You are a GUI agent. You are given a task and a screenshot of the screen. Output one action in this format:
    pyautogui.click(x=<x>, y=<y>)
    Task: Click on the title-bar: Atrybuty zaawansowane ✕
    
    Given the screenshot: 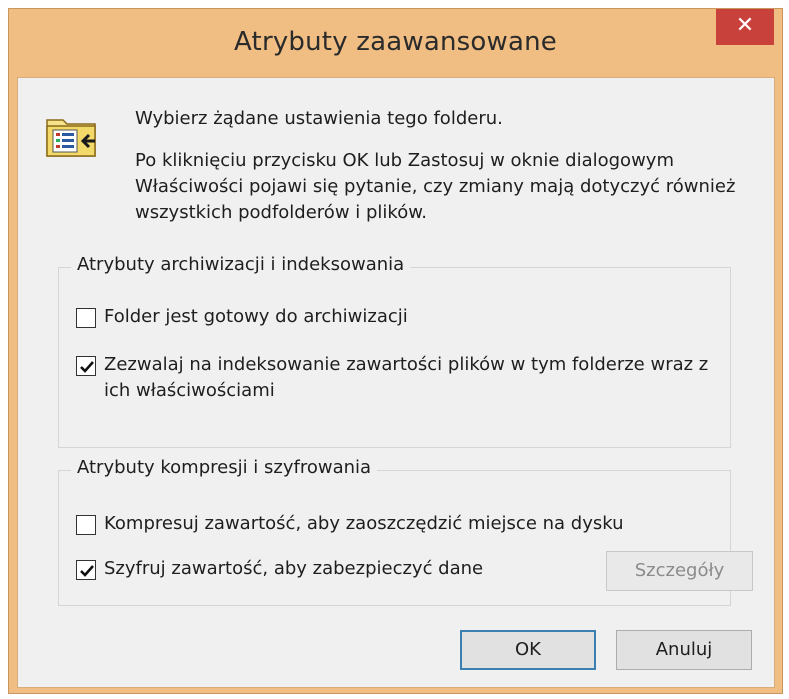 What is the action you would take?
    pyautogui.click(x=395, y=43)
    